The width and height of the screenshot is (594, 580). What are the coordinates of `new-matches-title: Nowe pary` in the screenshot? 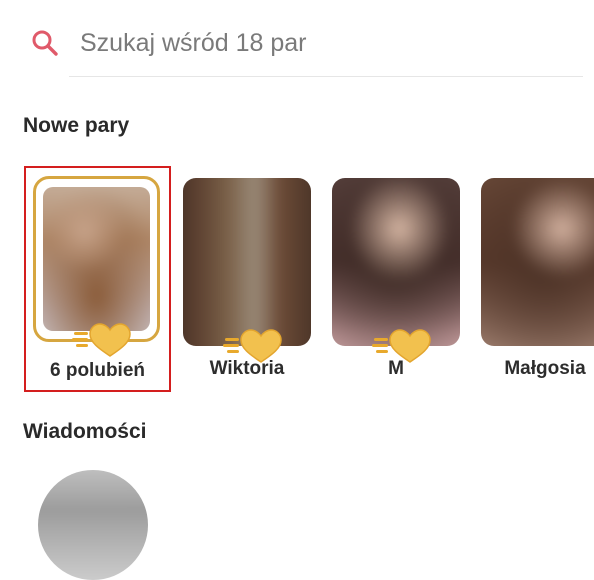 It's located at (76, 125).